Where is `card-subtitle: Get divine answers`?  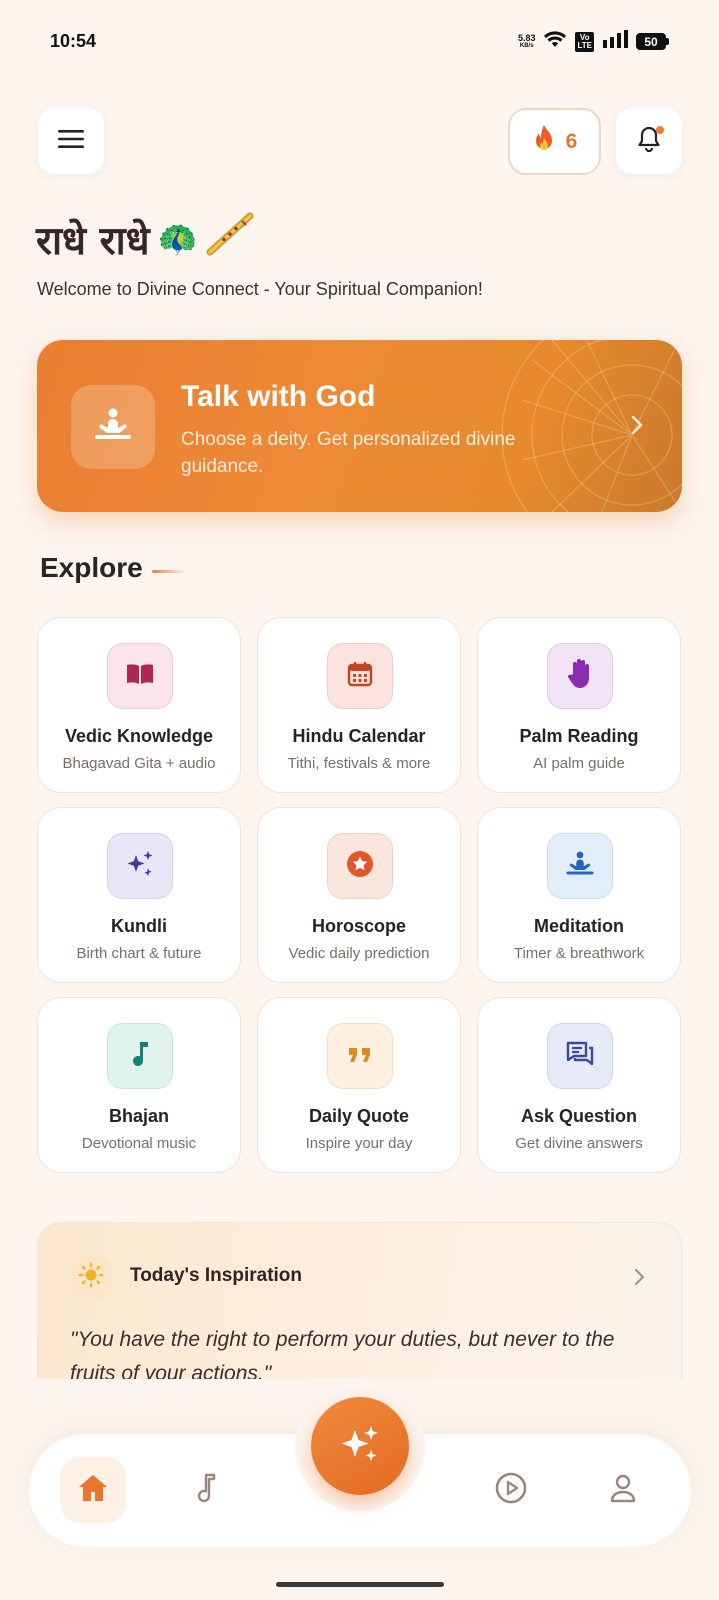 card-subtitle: Get divine answers is located at coordinates (579, 1143).